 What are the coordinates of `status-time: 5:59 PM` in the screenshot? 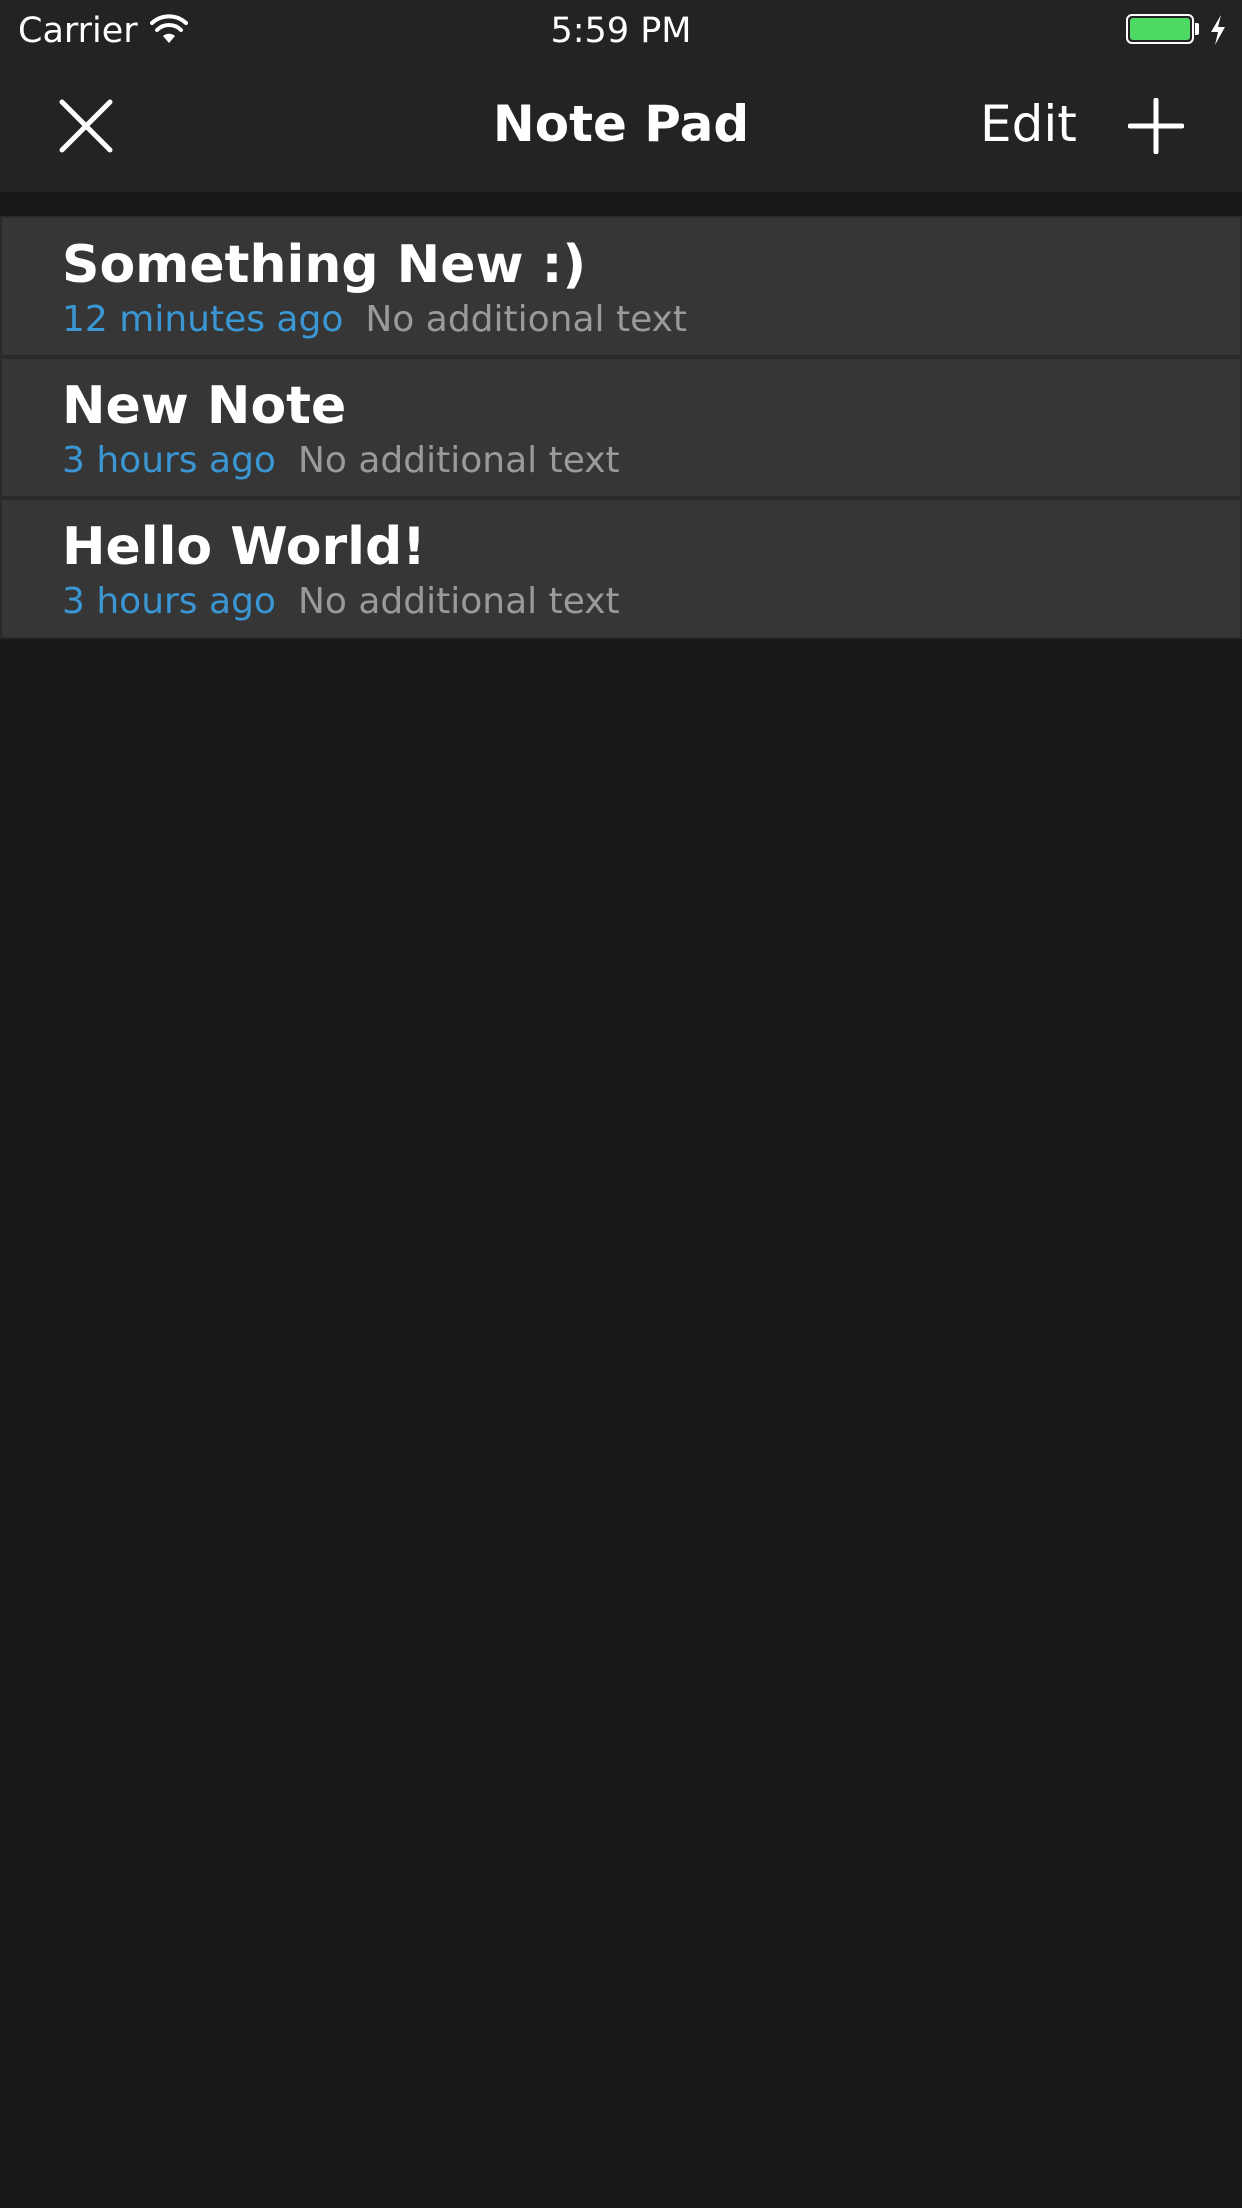 It's located at (621, 31).